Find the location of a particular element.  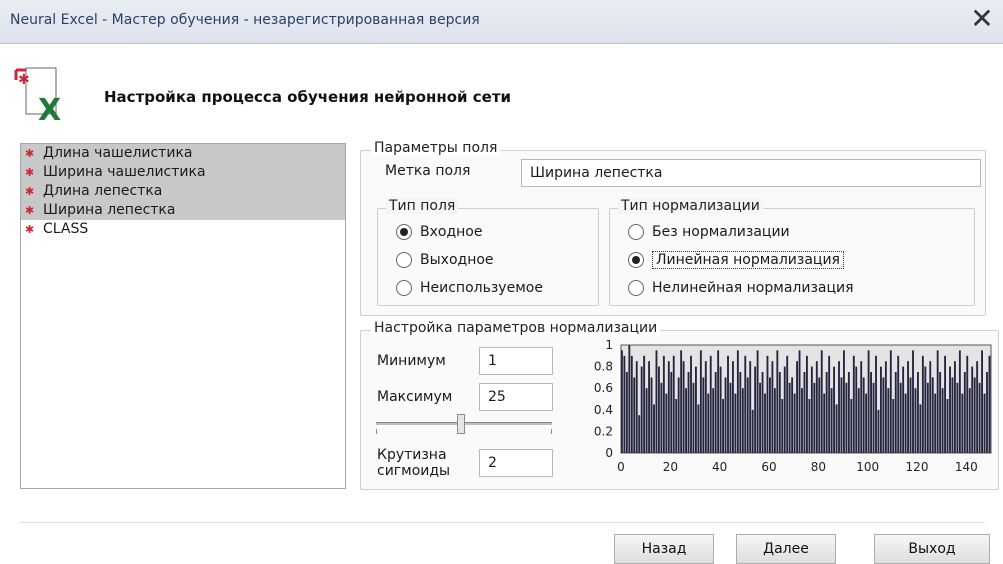

sigmoid-input: 2 is located at coordinates (516, 463).